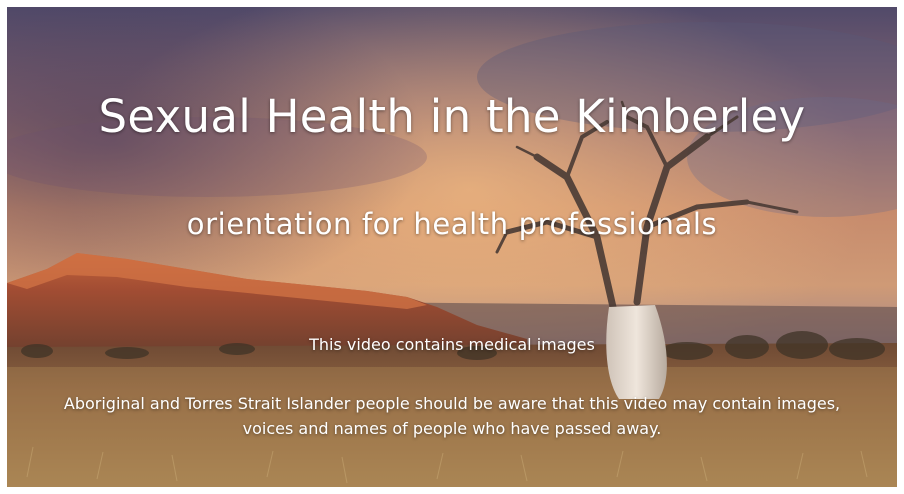 The width and height of the screenshot is (904, 494). Describe the element at coordinates (452, 224) in the screenshot. I see `video-subtitle: orientation for health professionals` at that location.